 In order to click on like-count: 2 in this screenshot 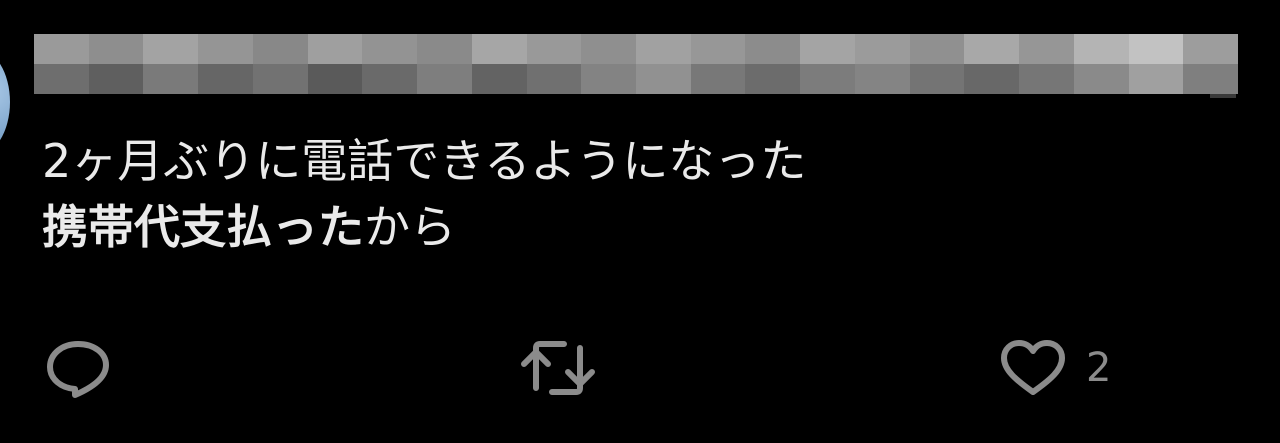, I will do `click(1099, 368)`.